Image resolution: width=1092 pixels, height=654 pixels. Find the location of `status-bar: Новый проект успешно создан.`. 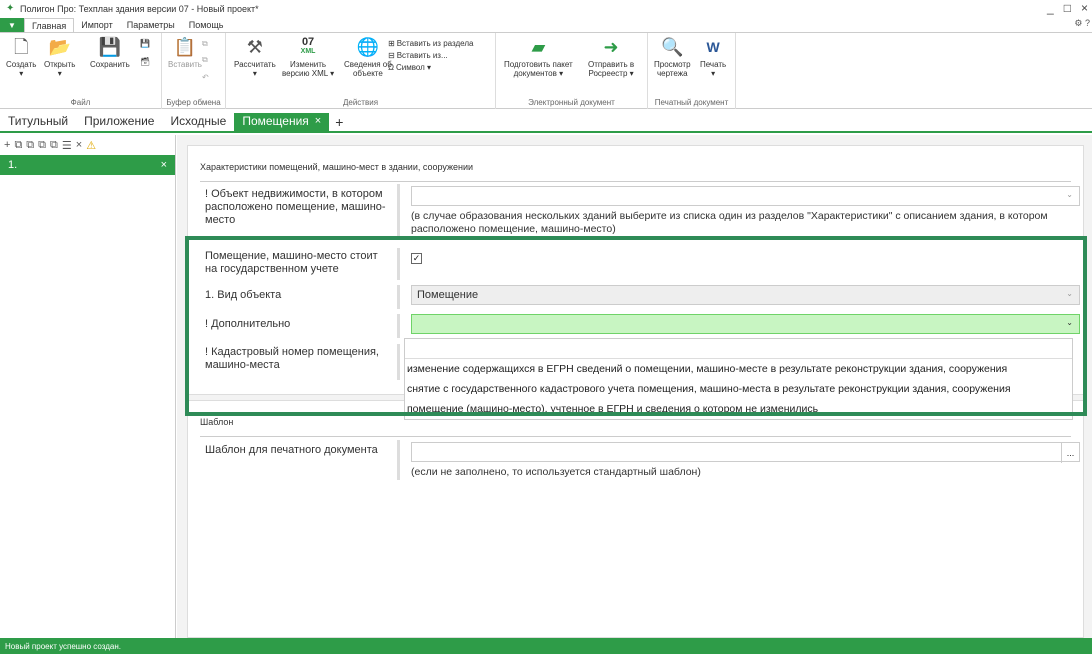

status-bar: Новый проект успешно создан. is located at coordinates (546, 646).